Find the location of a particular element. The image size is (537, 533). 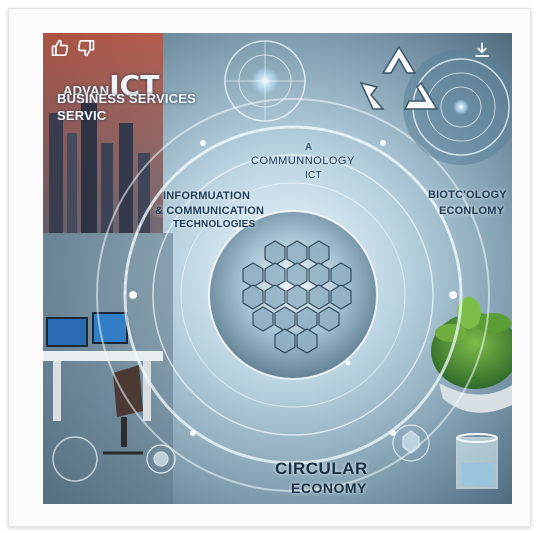

center-label: COMMUNNOLOGY is located at coordinates (303, 161).